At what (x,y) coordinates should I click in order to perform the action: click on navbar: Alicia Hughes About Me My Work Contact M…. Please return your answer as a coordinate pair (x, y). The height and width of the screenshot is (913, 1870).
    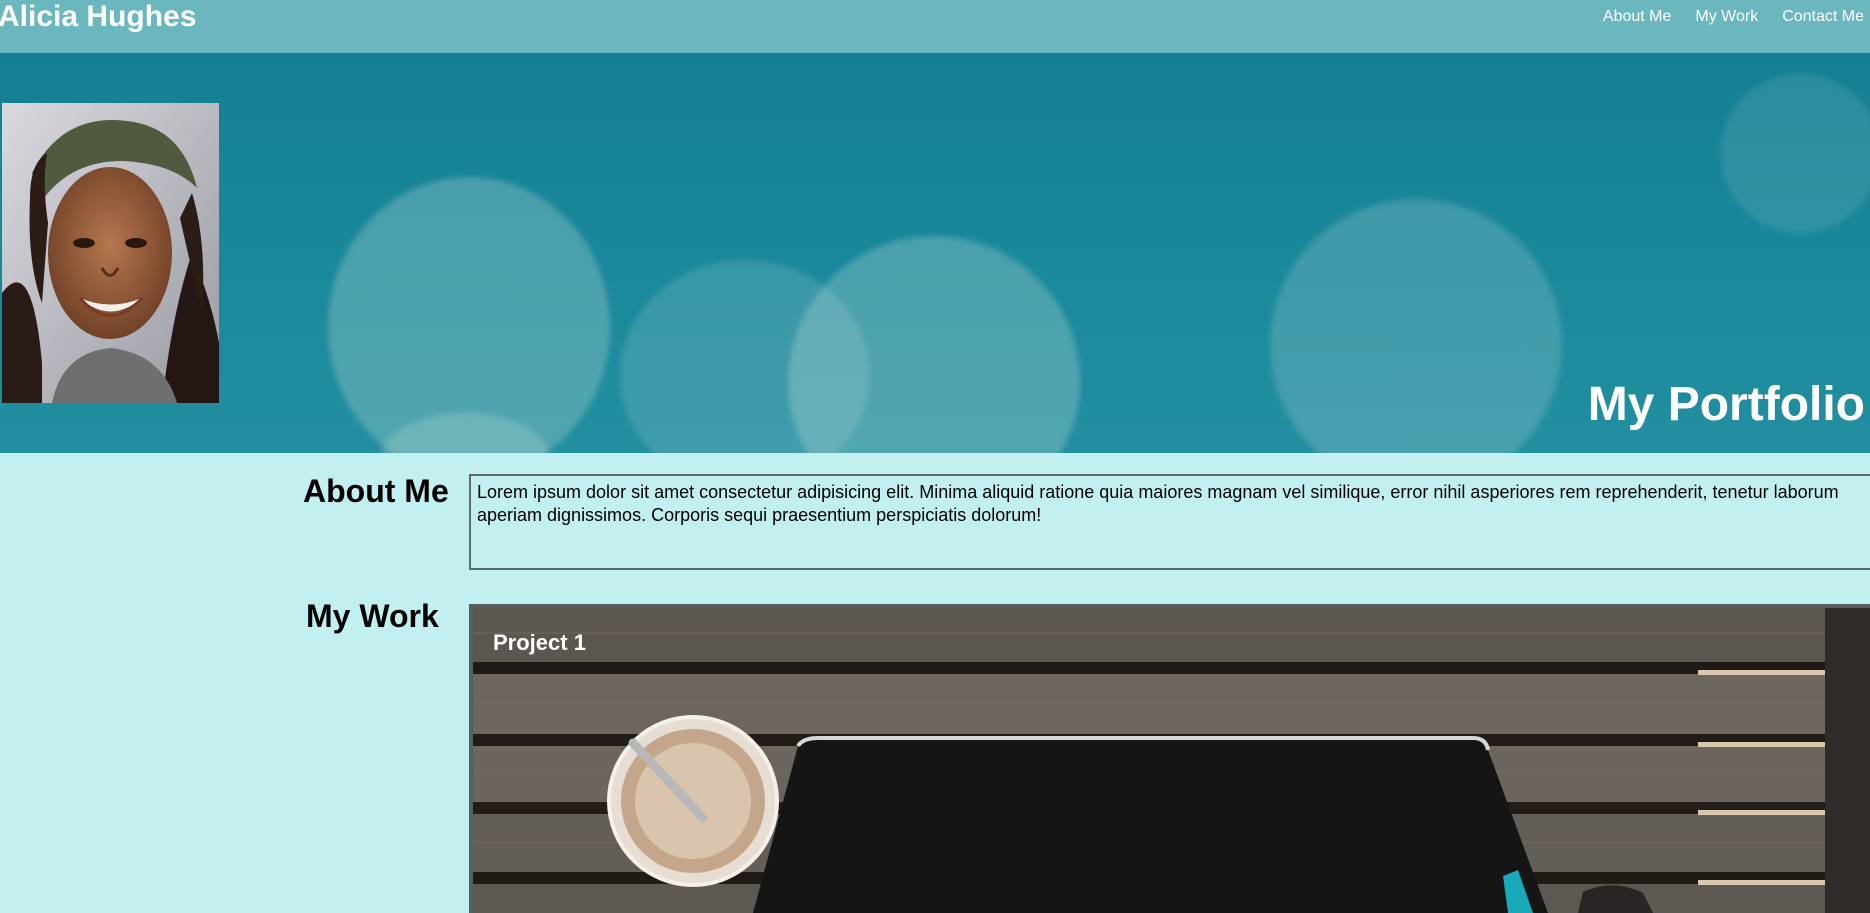
    Looking at the image, I should click on (935, 26).